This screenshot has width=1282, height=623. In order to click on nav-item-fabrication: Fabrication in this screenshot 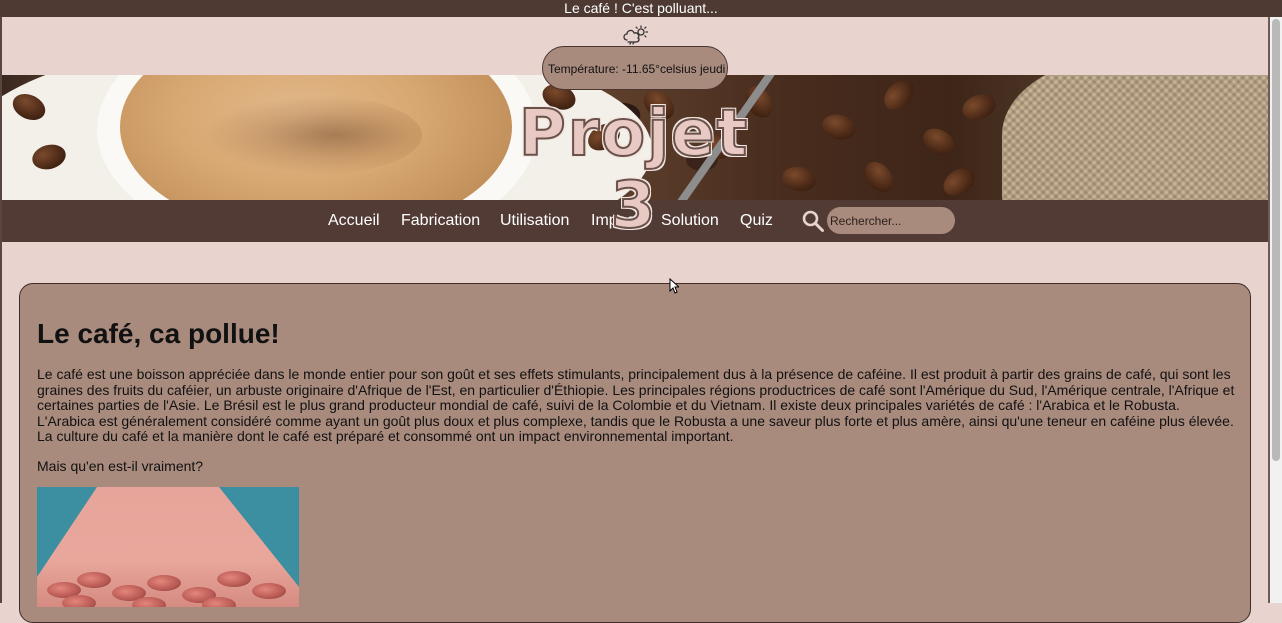, I will do `click(440, 221)`.